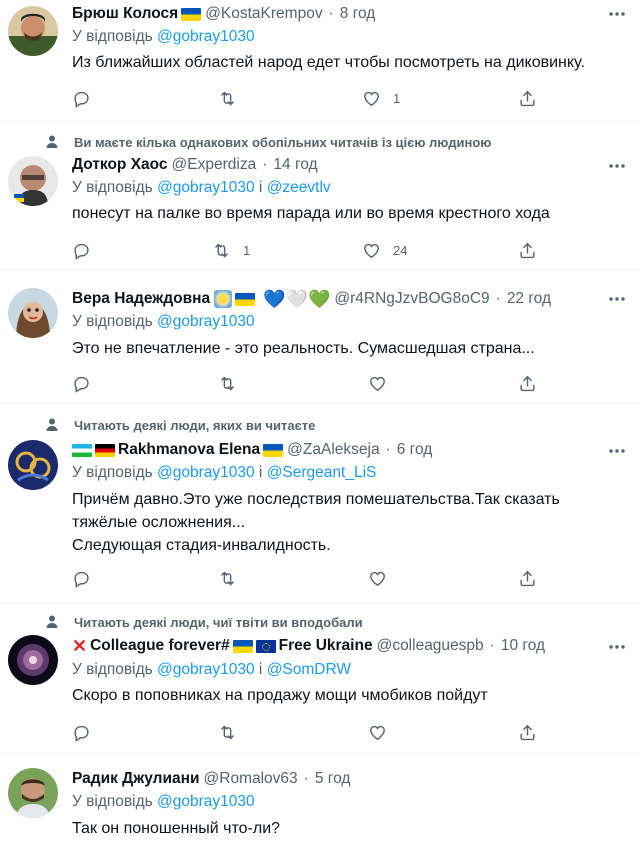 This screenshot has height=848, width=640. Describe the element at coordinates (136, 779) in the screenshot. I see `display-name: Радик Джулиани` at that location.